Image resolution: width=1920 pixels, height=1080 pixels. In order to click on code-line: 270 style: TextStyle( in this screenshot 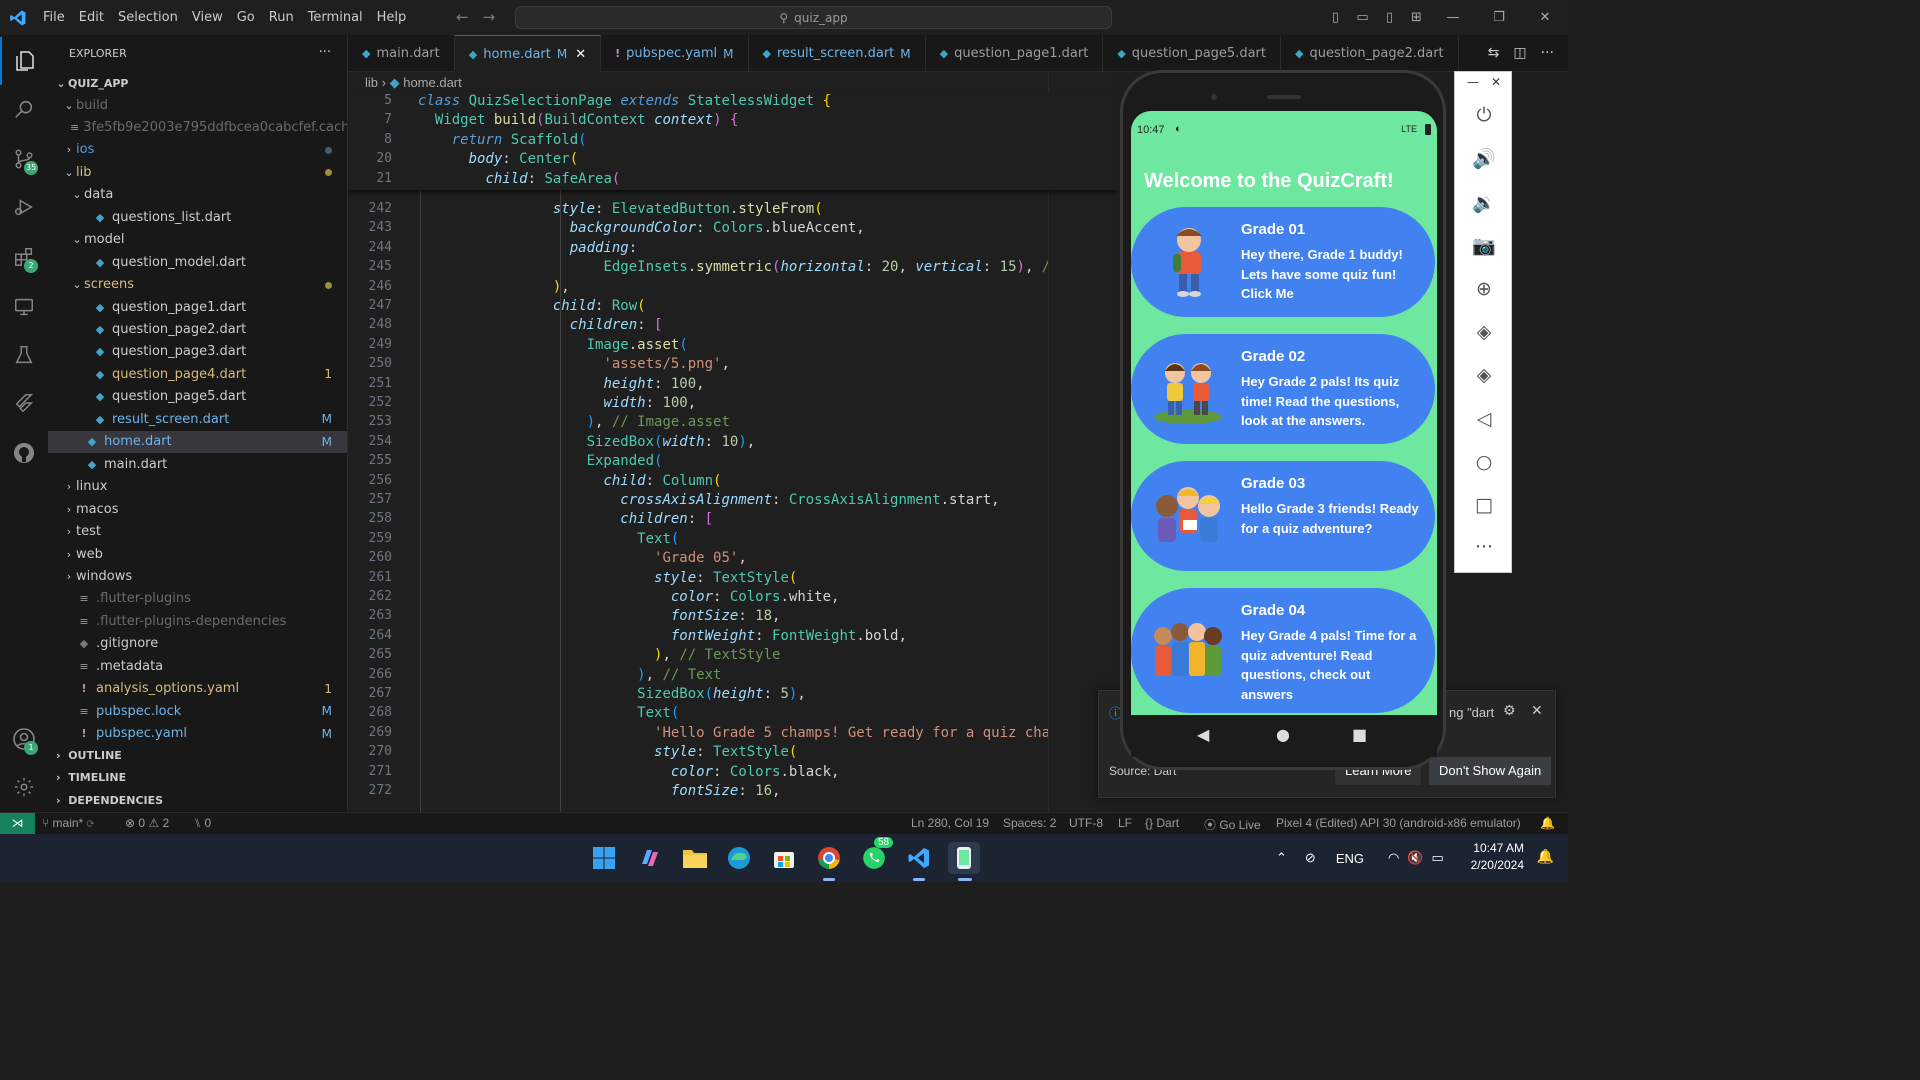, I will do `click(733, 753)`.